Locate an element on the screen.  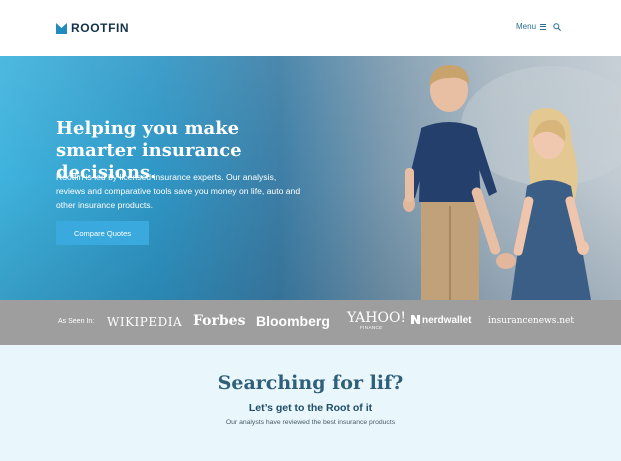
nerdwallet-logo: nerdwallet is located at coordinates (441, 320).